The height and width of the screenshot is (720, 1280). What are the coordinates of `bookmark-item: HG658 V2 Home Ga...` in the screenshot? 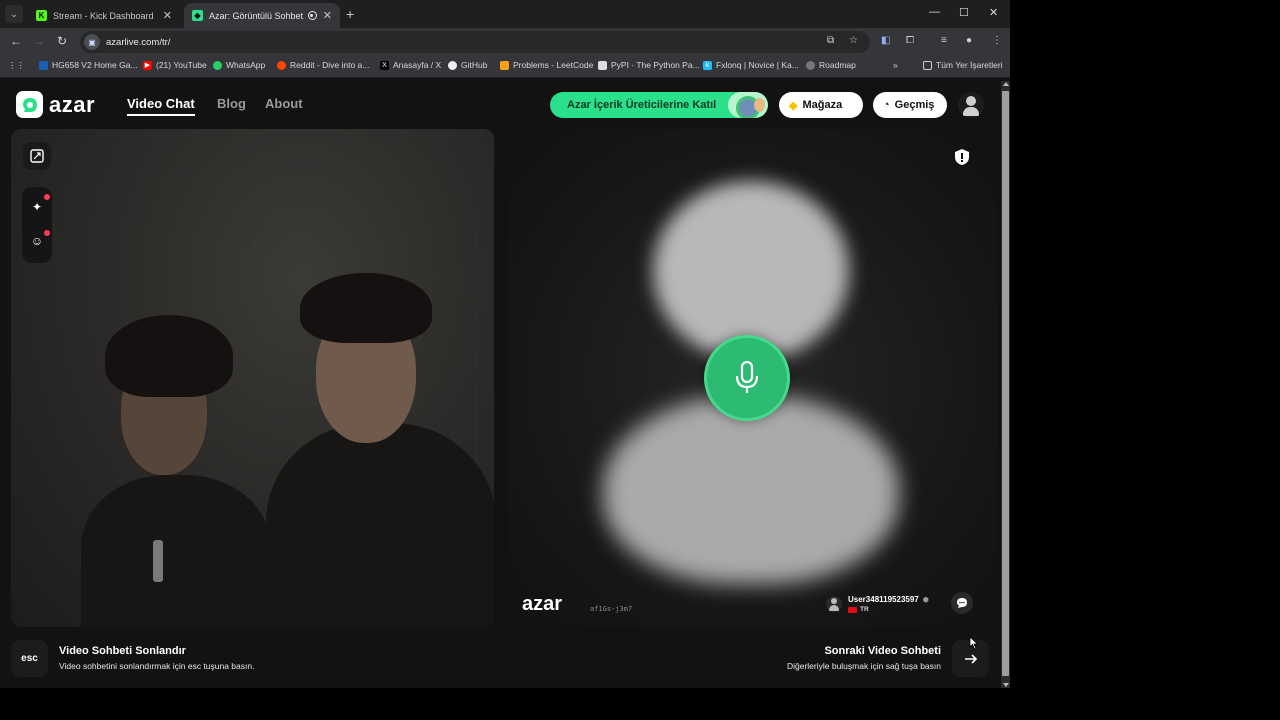 It's located at (88, 65).